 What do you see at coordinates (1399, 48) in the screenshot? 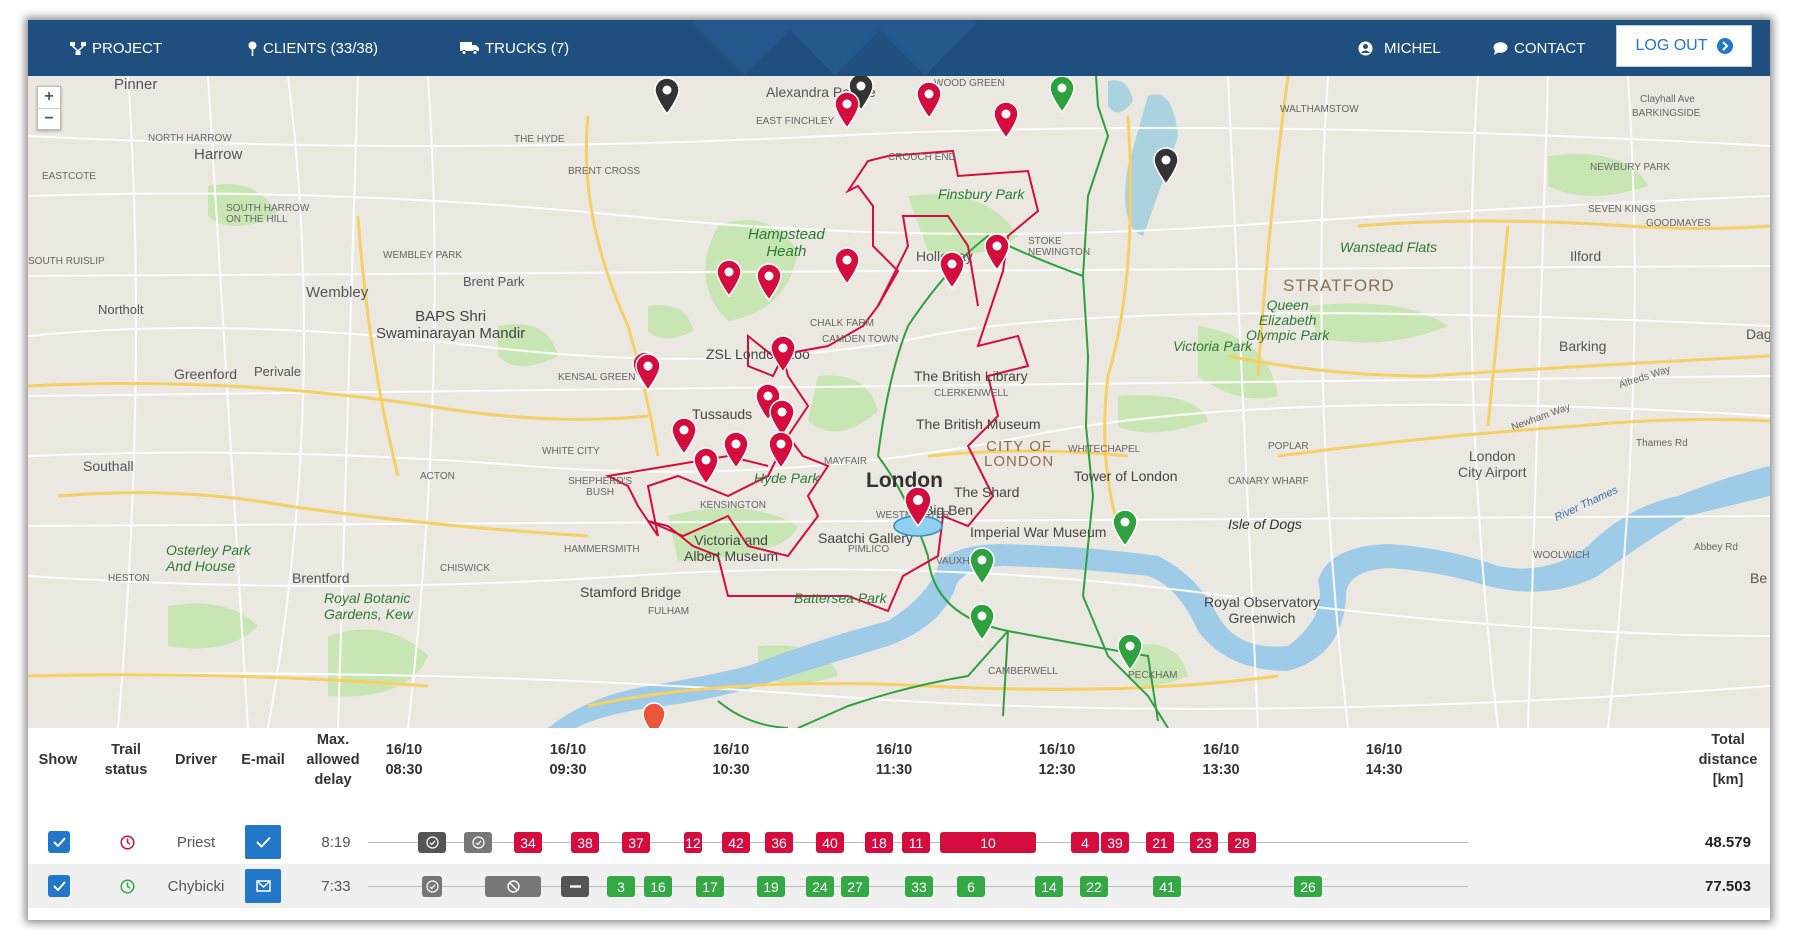
I see `nav-user: MICHEL` at bounding box center [1399, 48].